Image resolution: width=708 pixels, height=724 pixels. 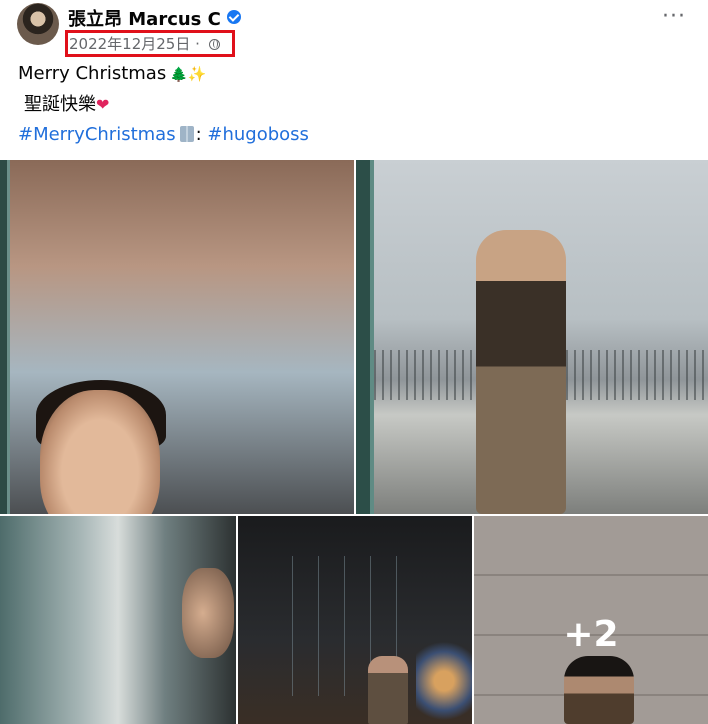 What do you see at coordinates (179, 75) in the screenshot?
I see `tree-emoji-icon: 🌲` at bounding box center [179, 75].